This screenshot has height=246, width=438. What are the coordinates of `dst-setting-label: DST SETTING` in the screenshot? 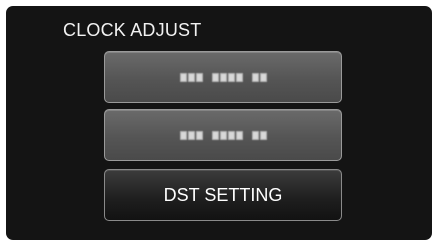 It's located at (223, 194).